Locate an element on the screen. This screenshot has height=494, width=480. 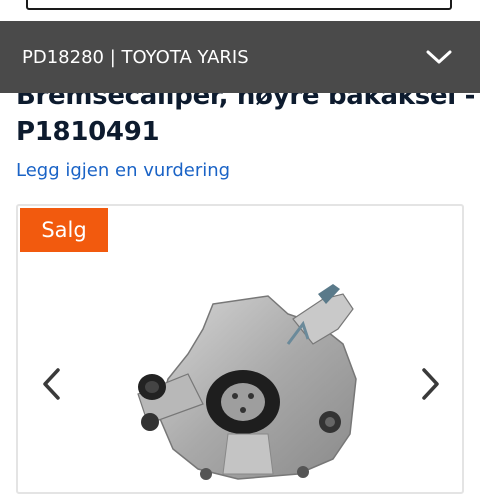
search-input is located at coordinates (239, 5).